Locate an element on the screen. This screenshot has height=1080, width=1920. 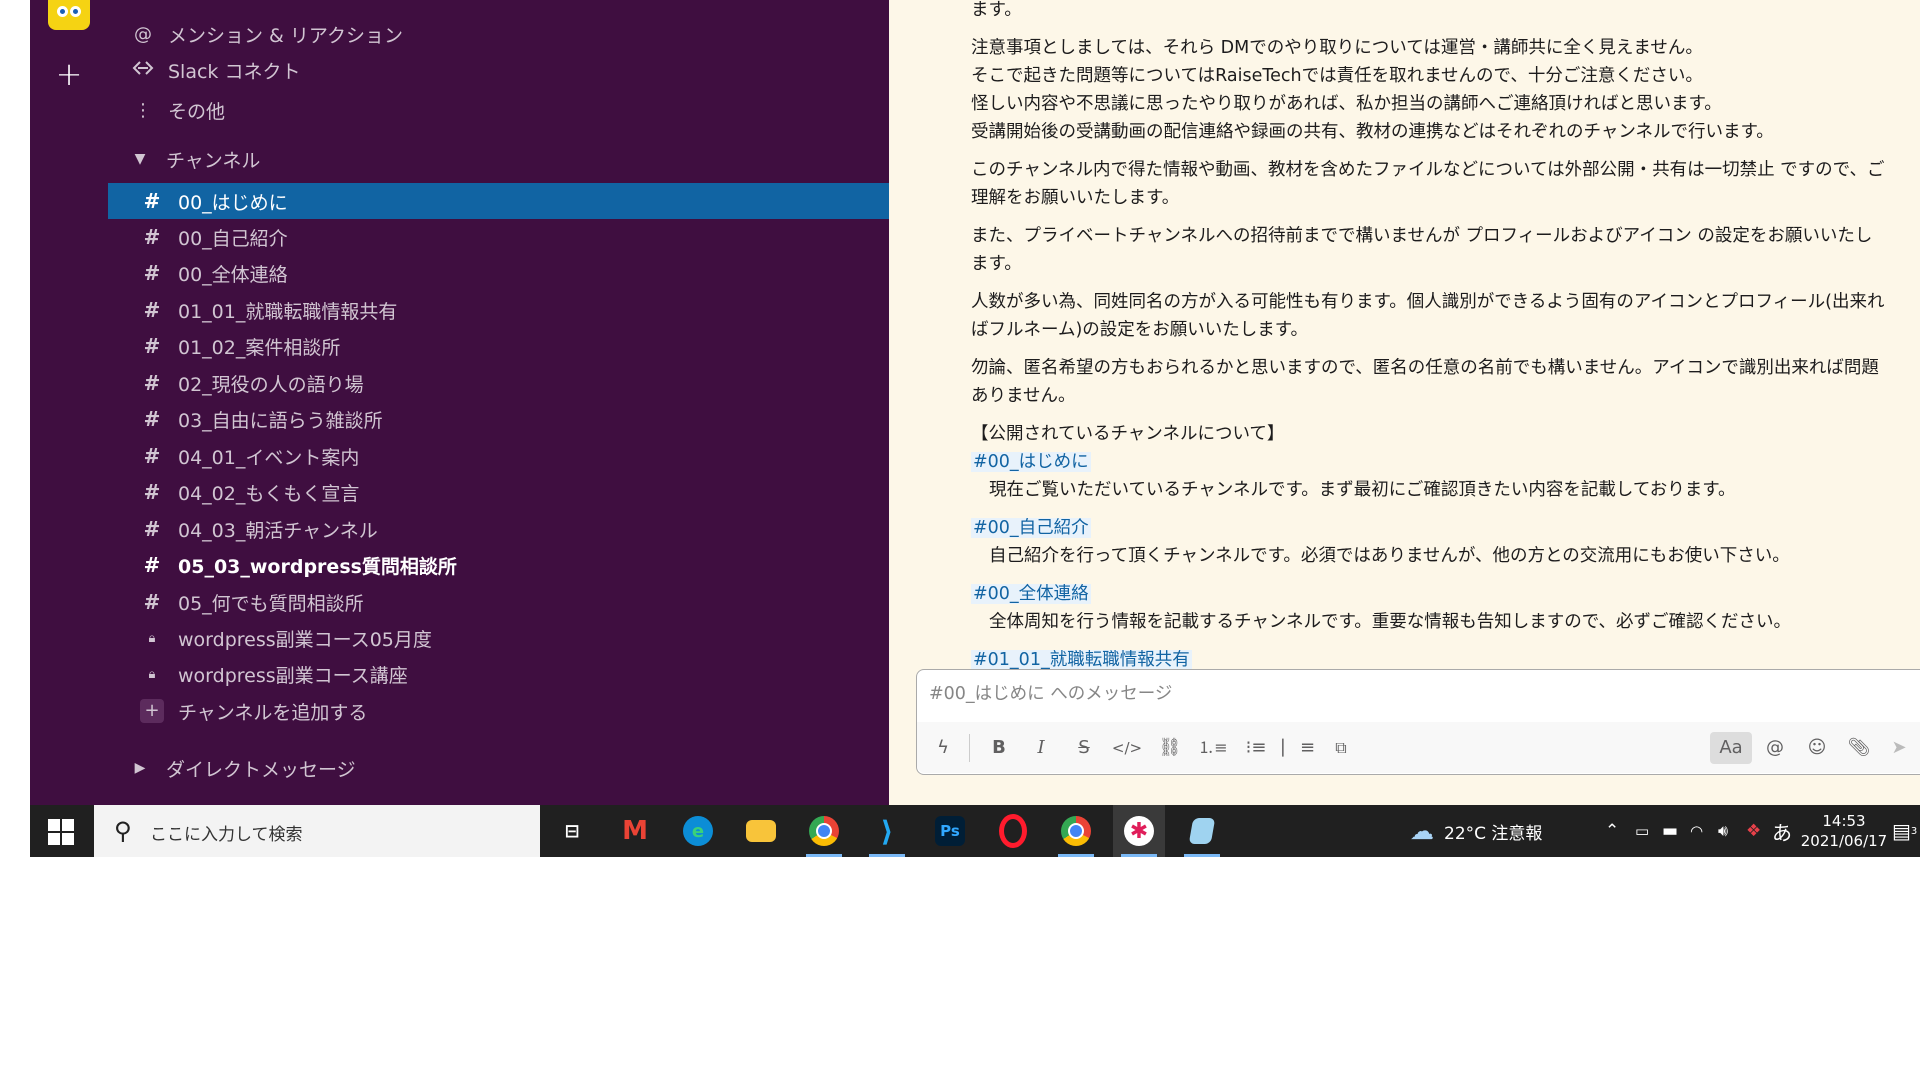
channel-name: wordpress副業コース05月度 is located at coordinates (305, 639).